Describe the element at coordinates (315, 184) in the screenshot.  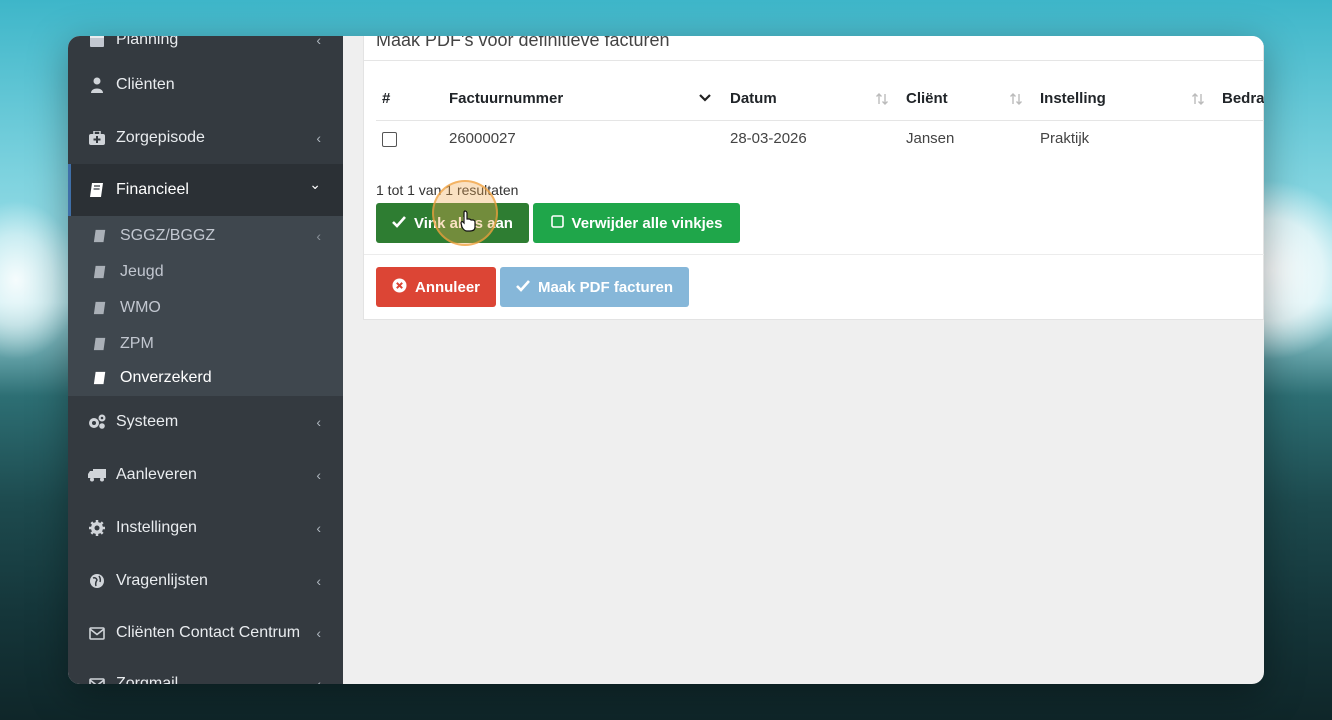
I see `chevron-down-icon: ⌄` at that location.